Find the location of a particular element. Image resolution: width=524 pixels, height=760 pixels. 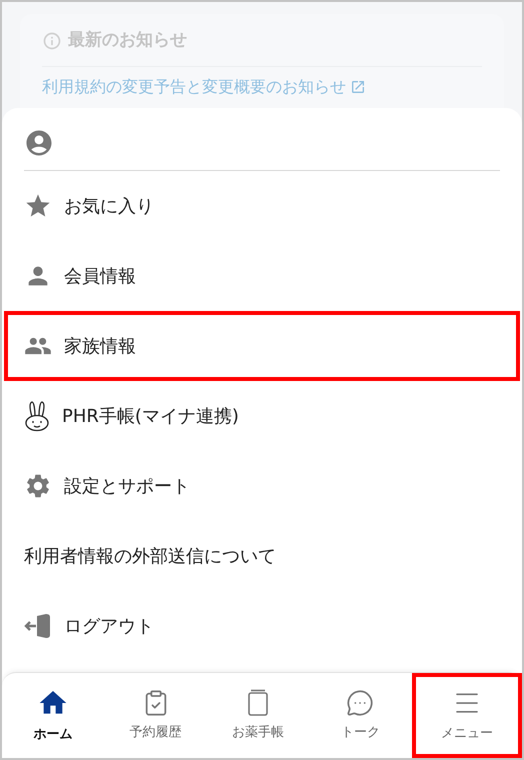

menu-item: ログアウト is located at coordinates (262, 626).